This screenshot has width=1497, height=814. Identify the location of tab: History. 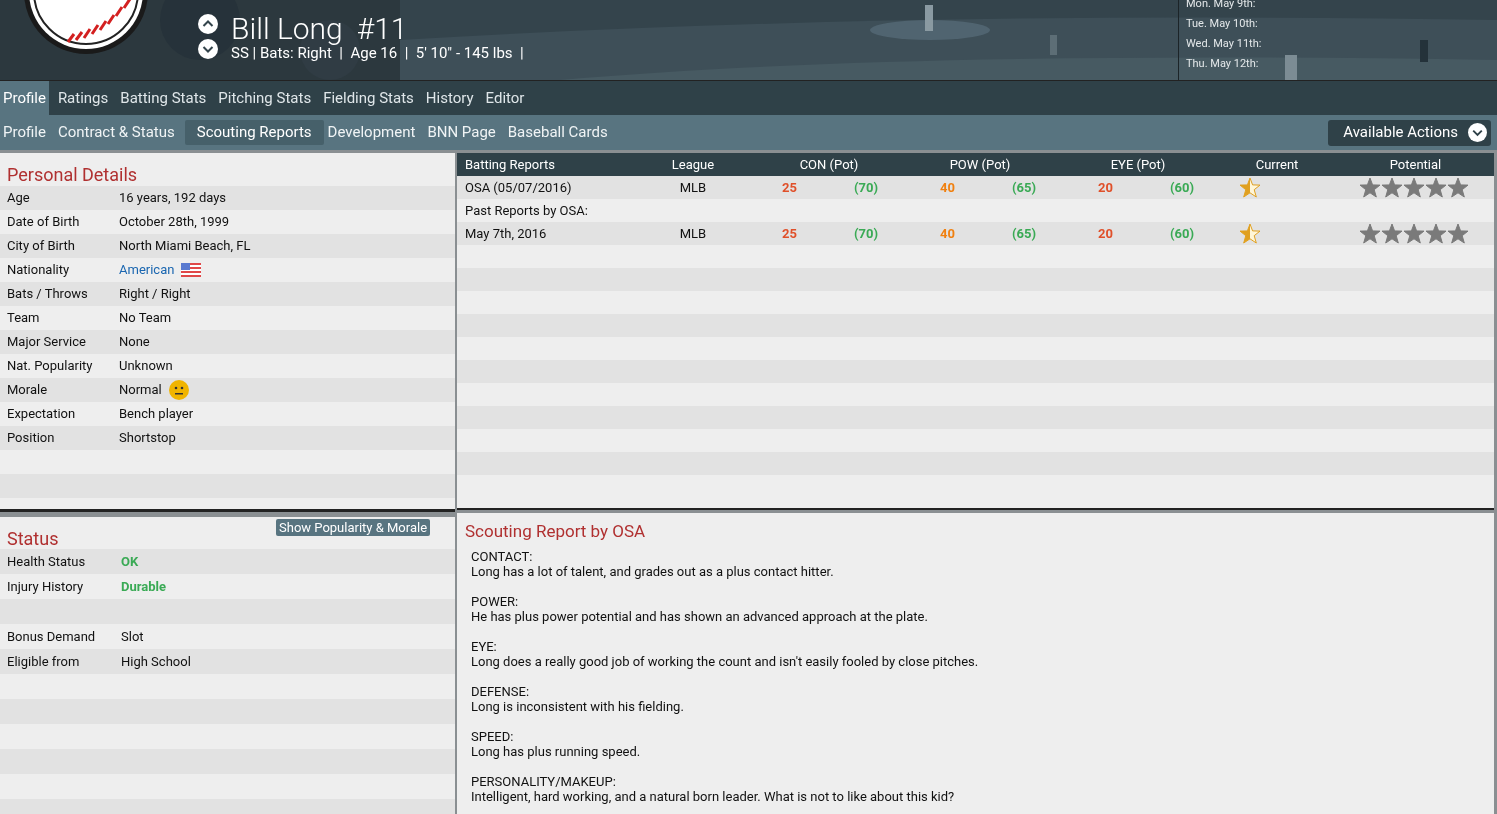
(449, 98).